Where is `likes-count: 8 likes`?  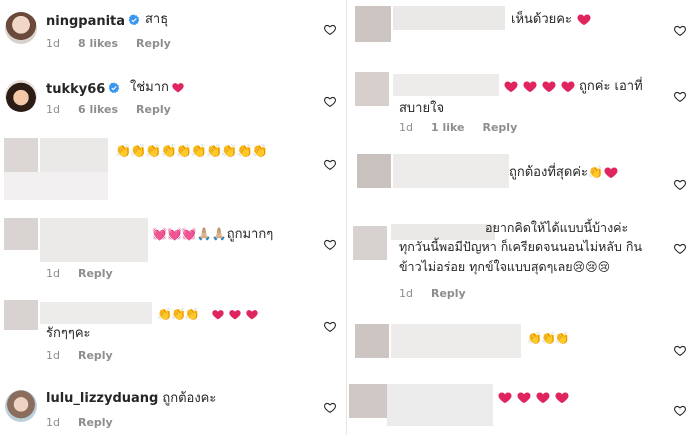
likes-count: 8 likes is located at coordinates (98, 43).